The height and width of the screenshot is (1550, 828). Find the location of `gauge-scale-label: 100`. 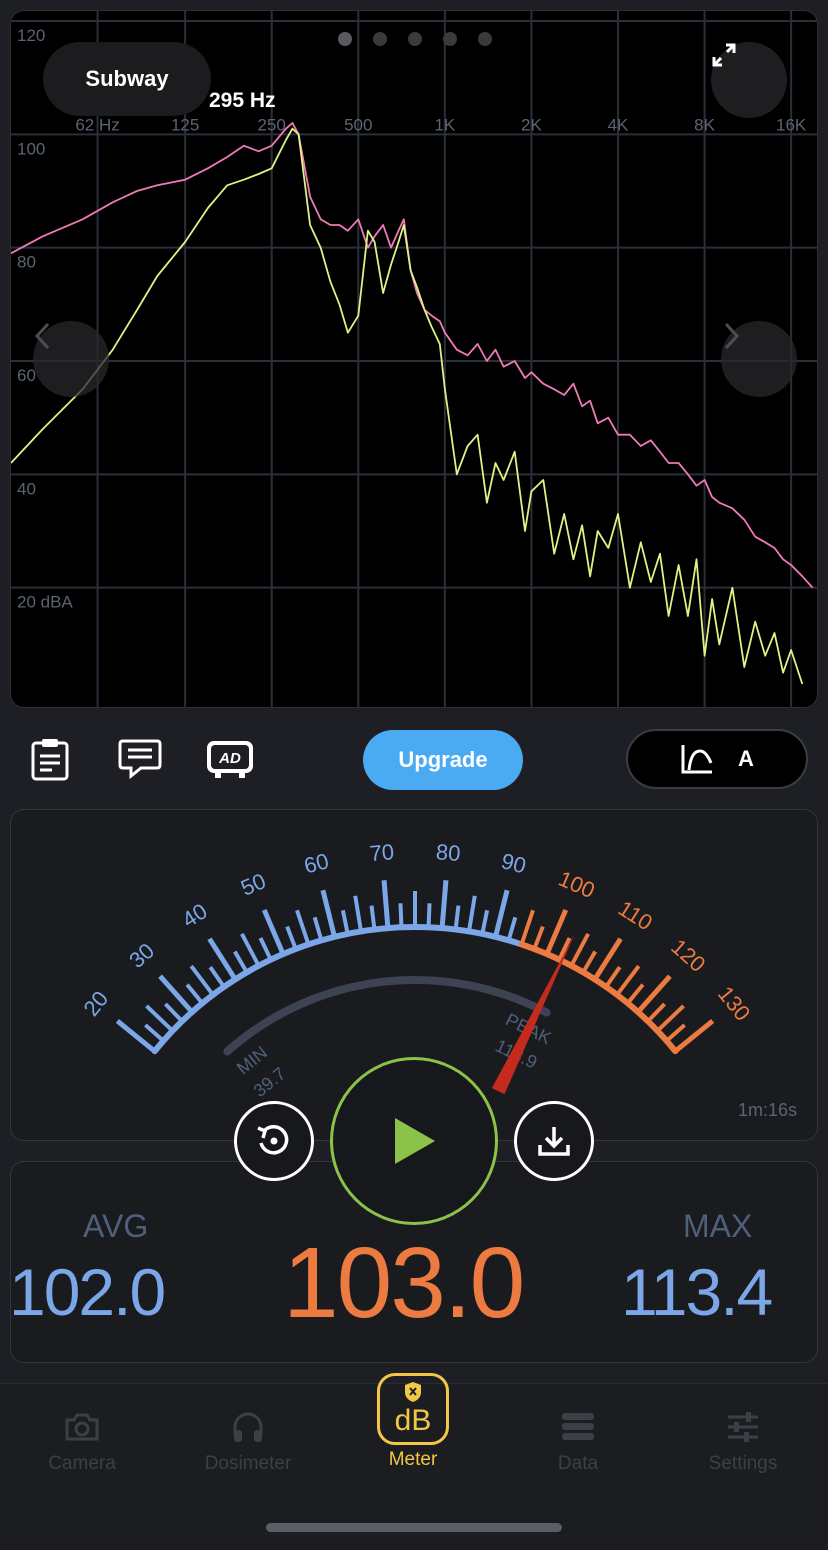

gauge-scale-label: 100 is located at coordinates (577, 884).